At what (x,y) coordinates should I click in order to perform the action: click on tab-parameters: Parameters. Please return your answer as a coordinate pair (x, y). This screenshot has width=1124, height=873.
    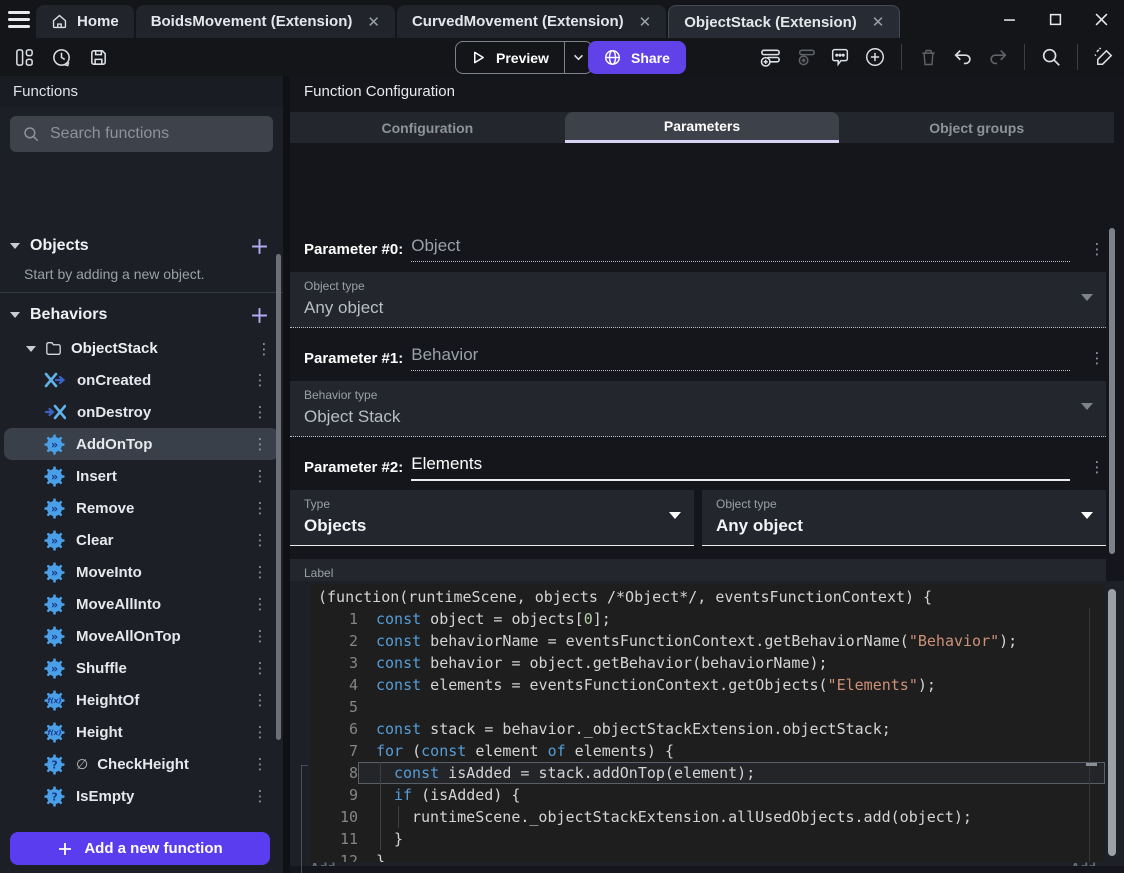
    Looking at the image, I should click on (702, 127).